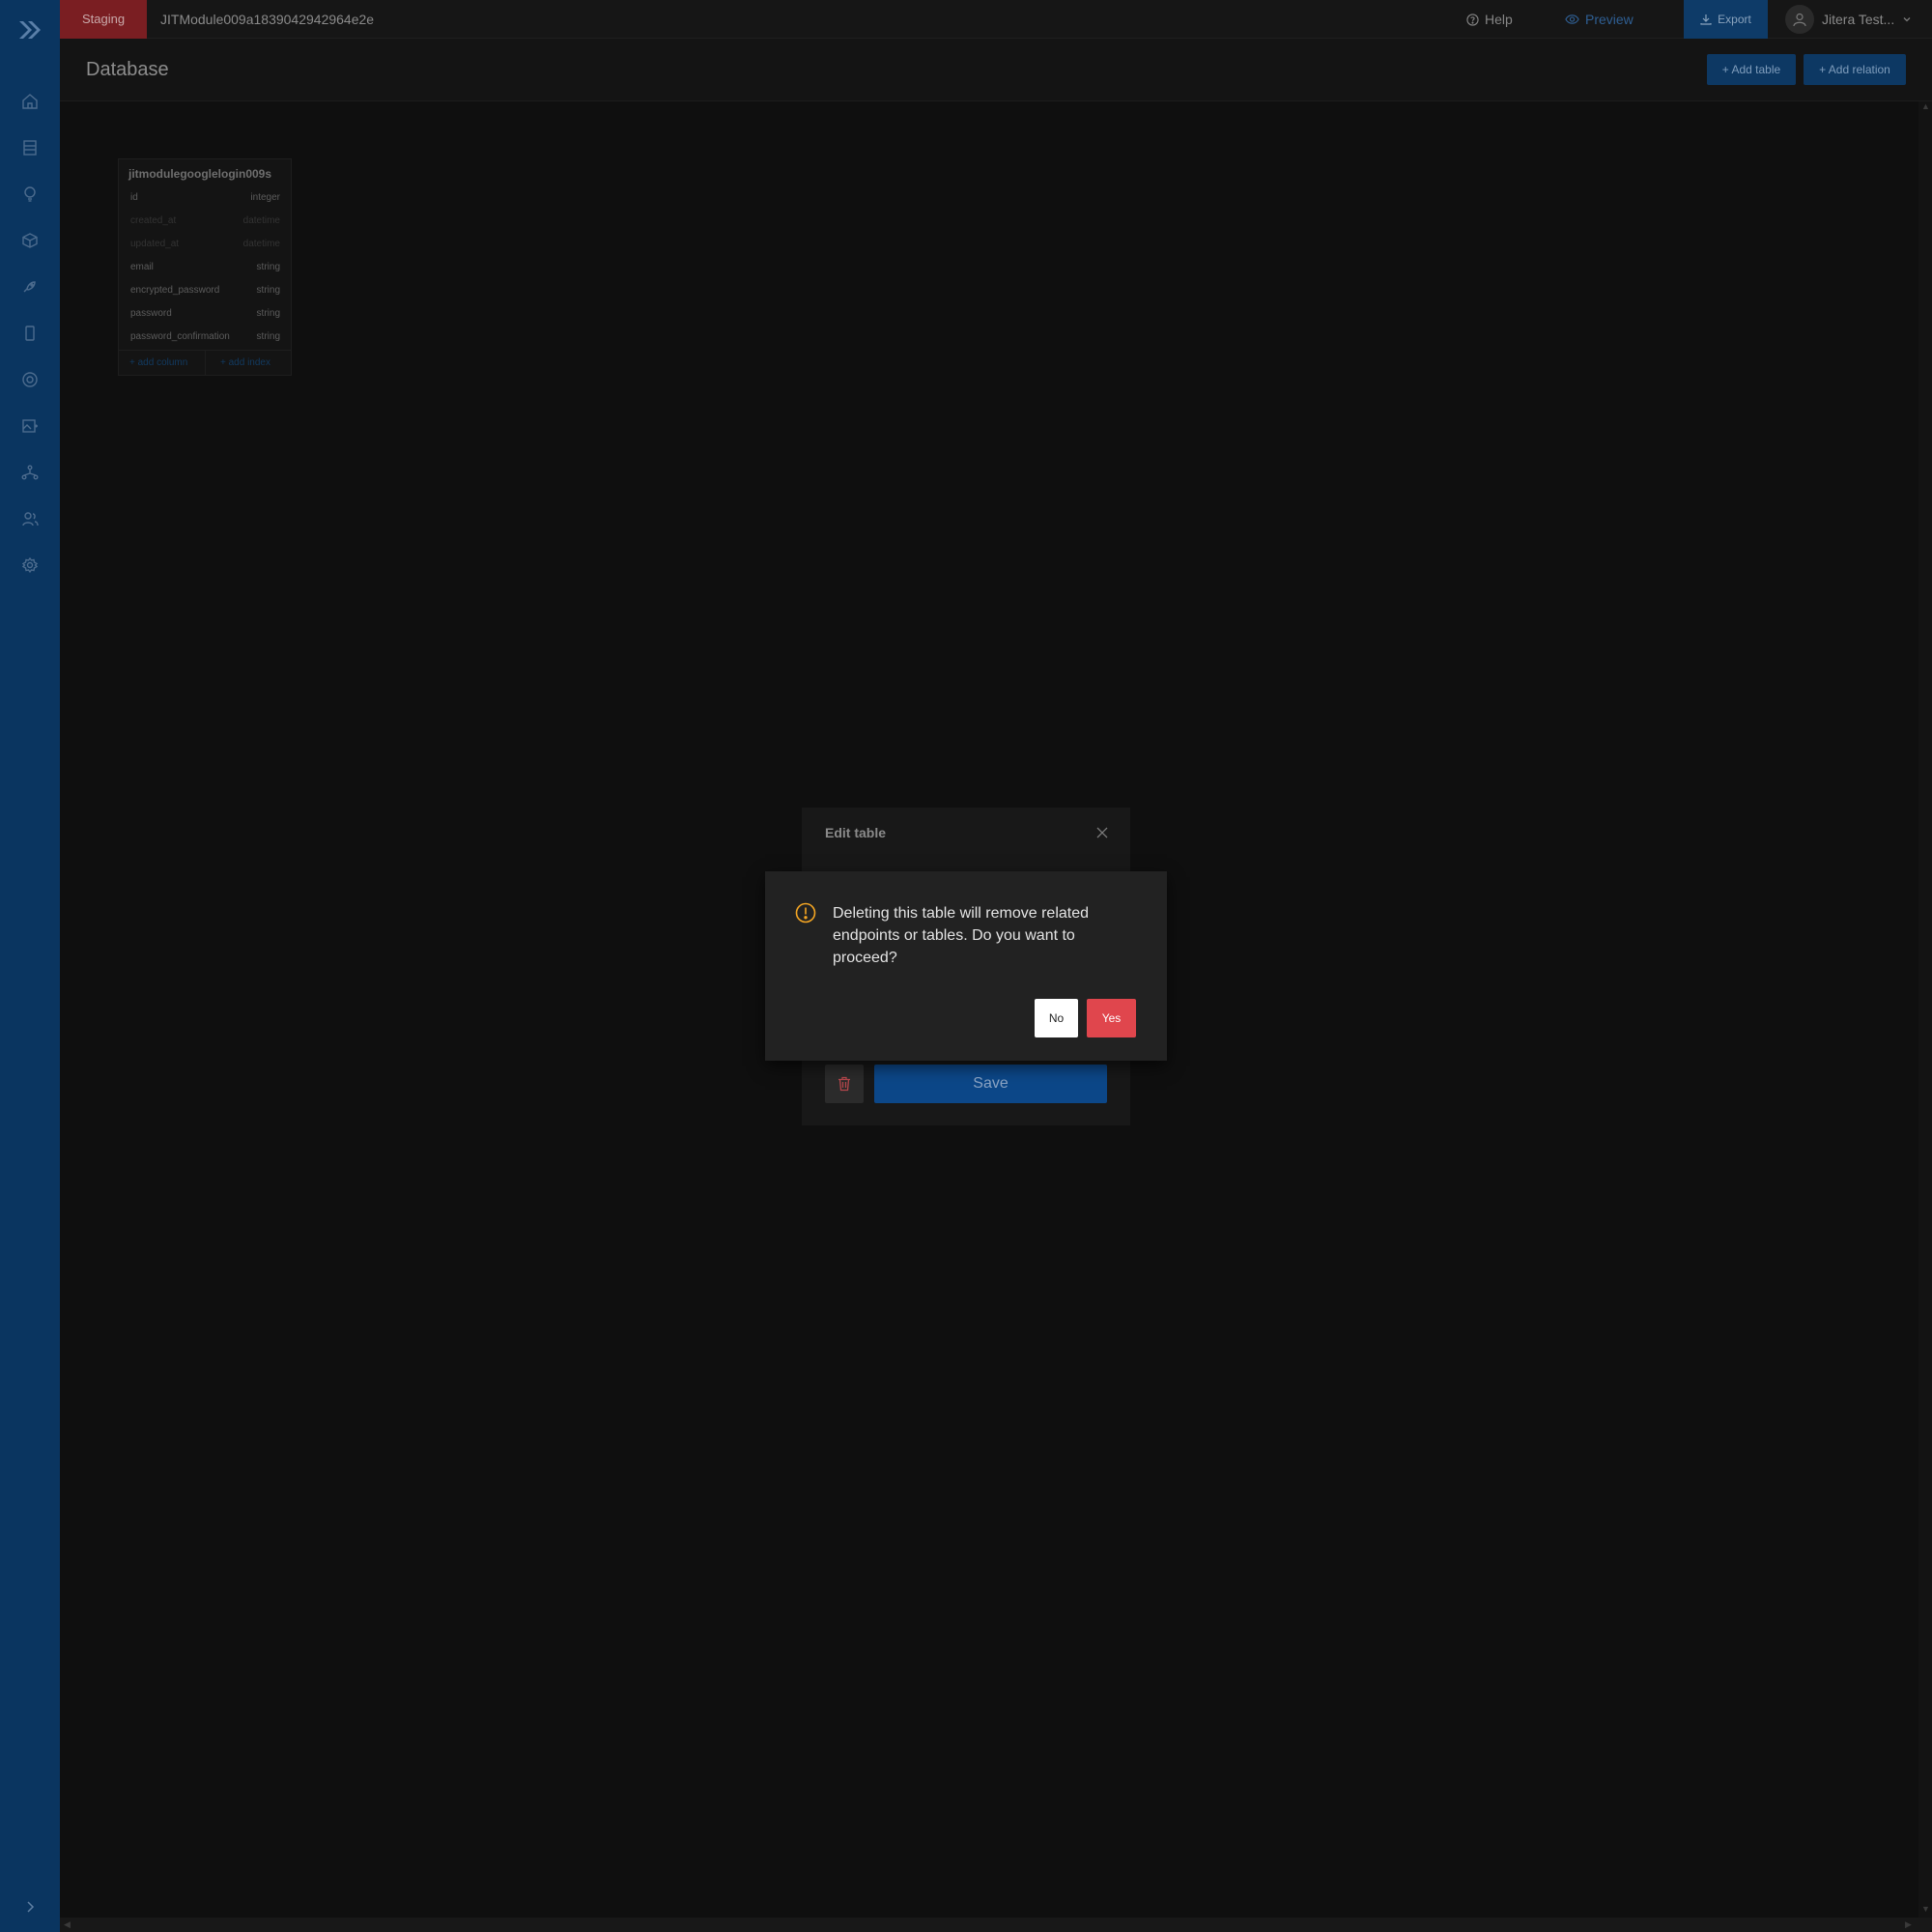 The height and width of the screenshot is (1932, 1932). Describe the element at coordinates (1472, 19) in the screenshot. I see `help-icon` at that location.